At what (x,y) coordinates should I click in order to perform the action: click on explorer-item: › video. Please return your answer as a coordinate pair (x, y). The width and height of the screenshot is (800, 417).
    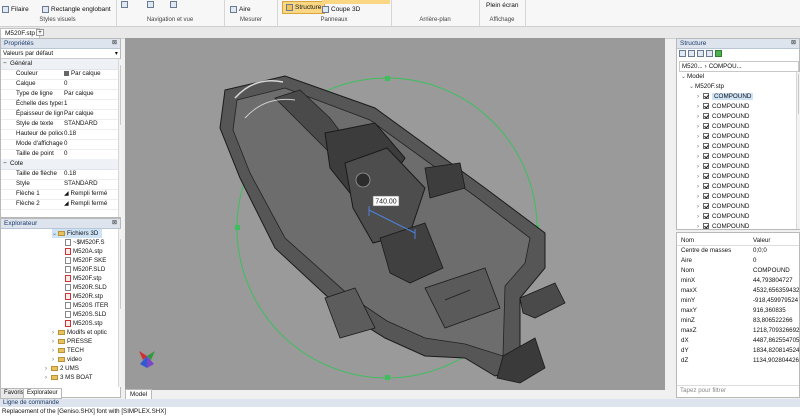
    Looking at the image, I should click on (67, 359).